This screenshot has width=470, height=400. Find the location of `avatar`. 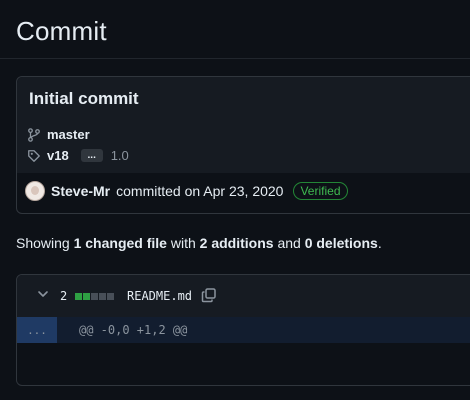

avatar is located at coordinates (35, 191).